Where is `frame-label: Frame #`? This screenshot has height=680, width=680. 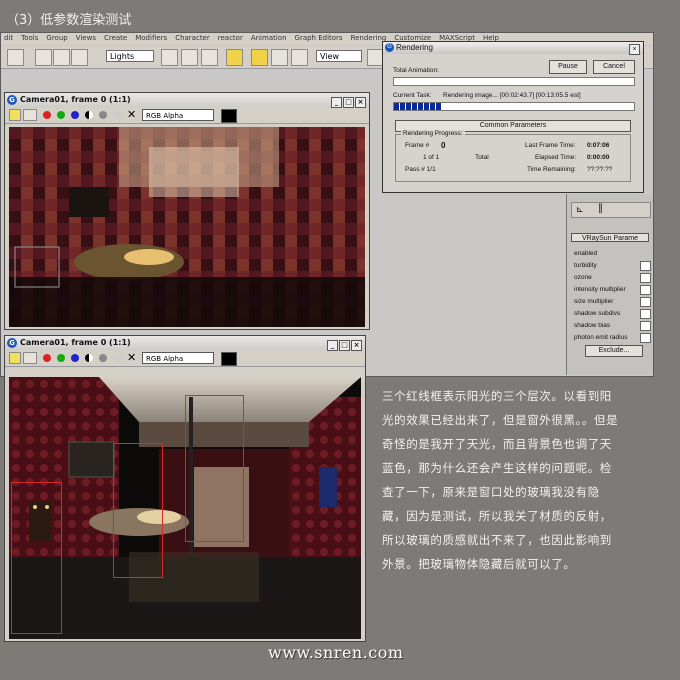
frame-label: Frame # is located at coordinates (417, 145).